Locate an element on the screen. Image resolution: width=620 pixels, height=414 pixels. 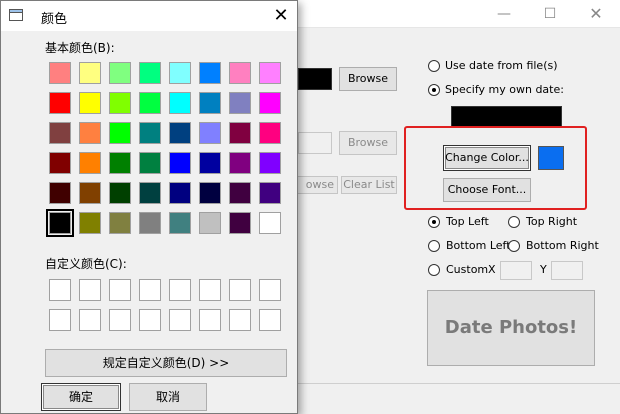
maximize-icon: ☐ is located at coordinates (550, 14).